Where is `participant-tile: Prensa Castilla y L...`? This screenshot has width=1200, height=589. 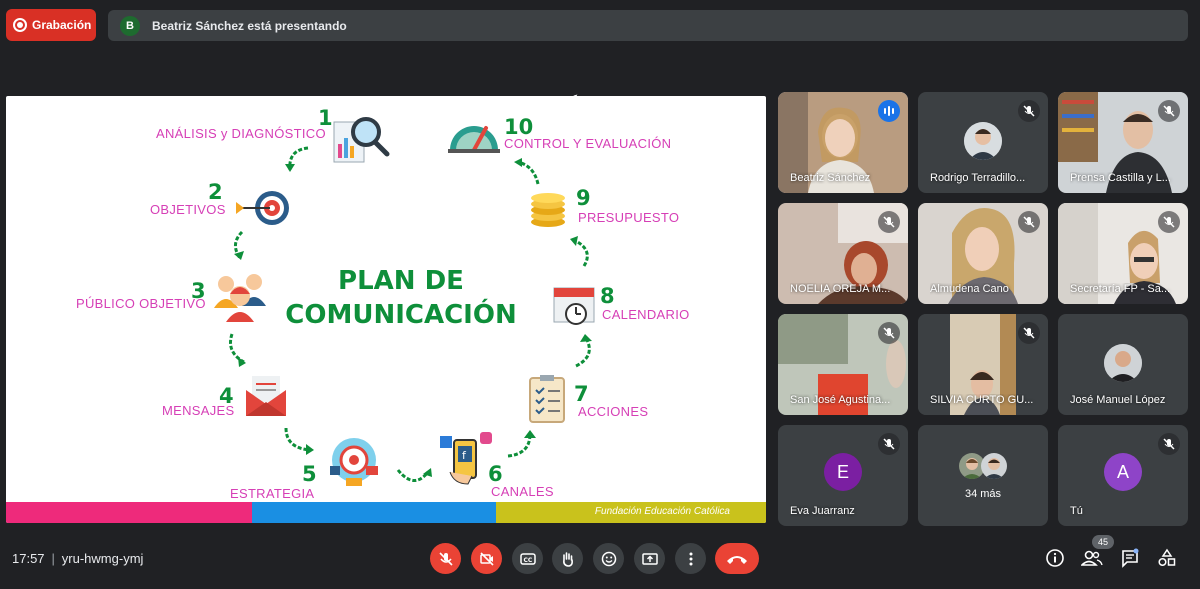 participant-tile: Prensa Castilla y L... is located at coordinates (1123, 142).